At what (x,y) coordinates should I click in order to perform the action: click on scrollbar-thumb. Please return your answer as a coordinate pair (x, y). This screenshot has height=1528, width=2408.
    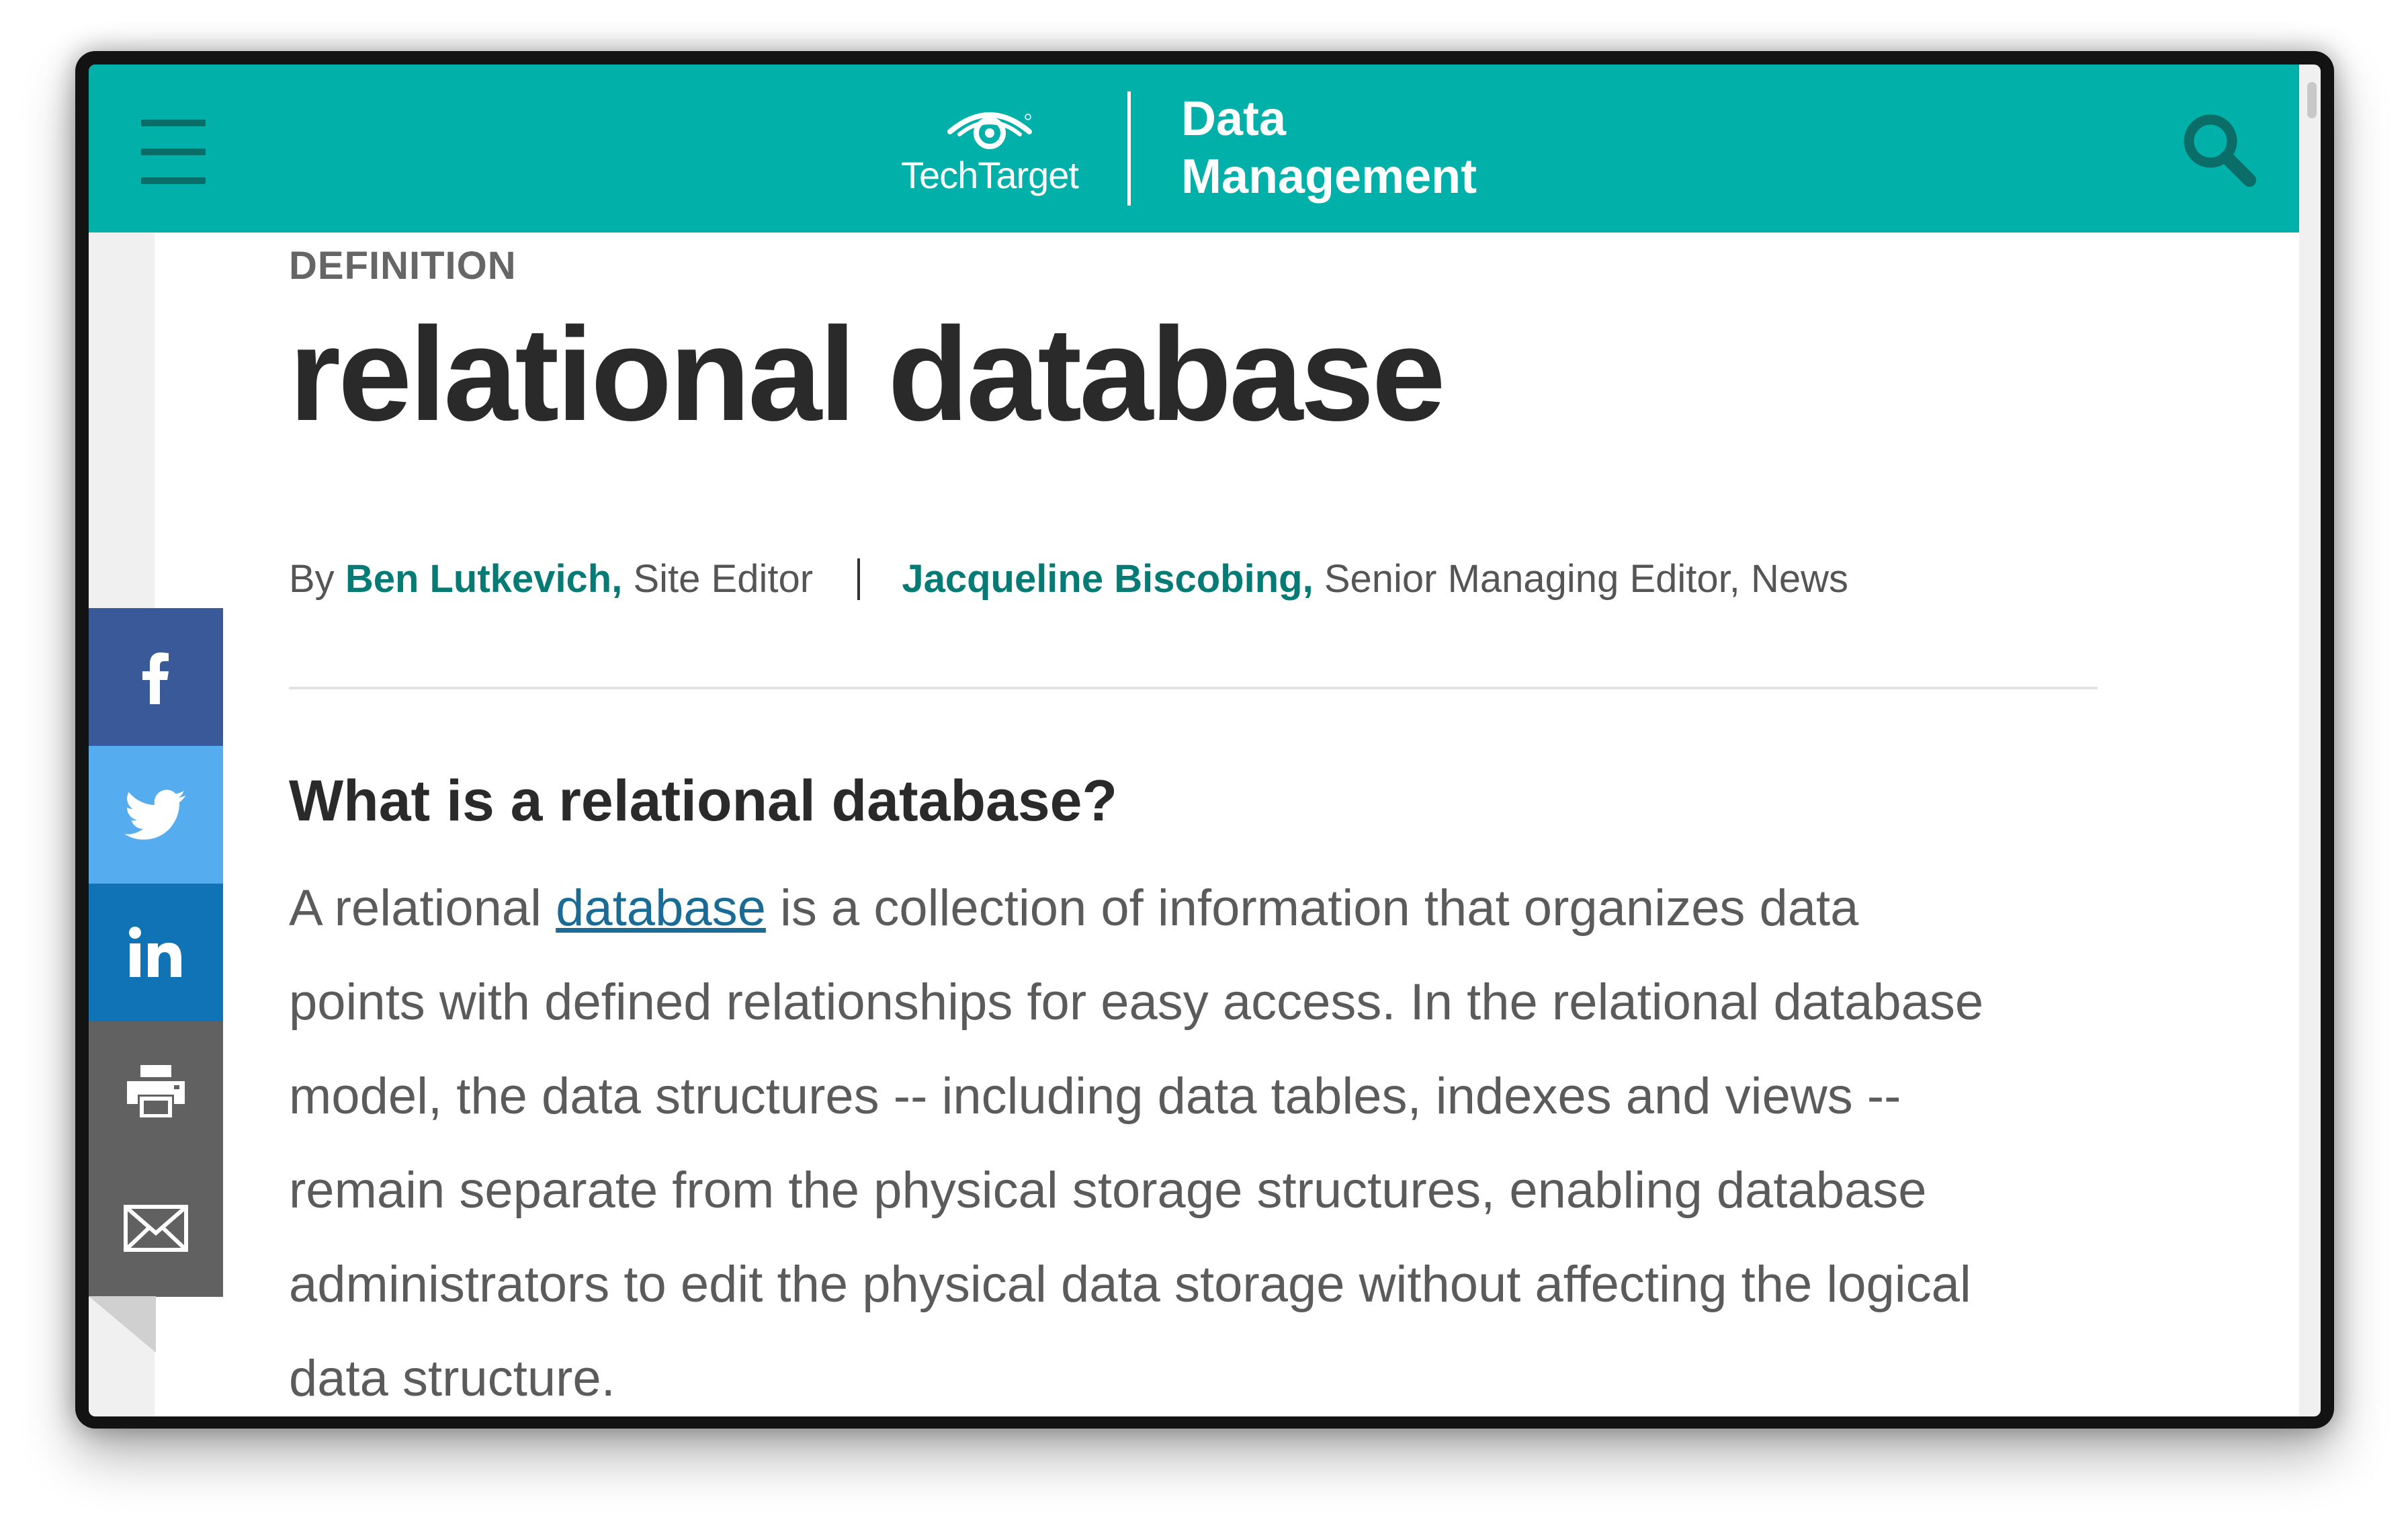
    Looking at the image, I should click on (2312, 100).